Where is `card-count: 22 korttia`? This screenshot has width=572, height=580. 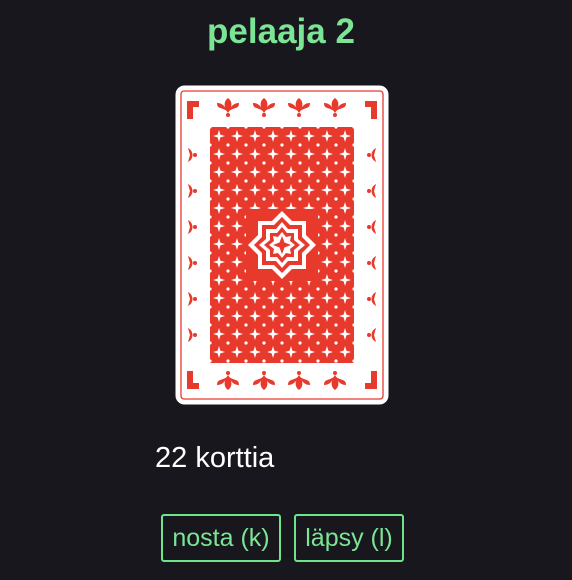
card-count: 22 korttia is located at coordinates (215, 458).